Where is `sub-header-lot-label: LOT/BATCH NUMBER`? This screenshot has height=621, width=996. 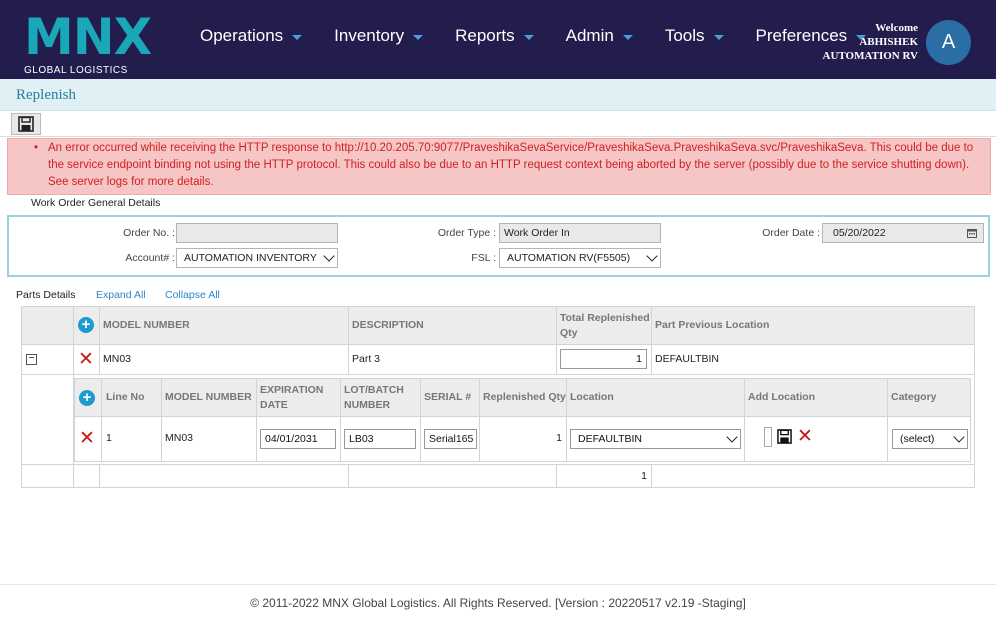 sub-header-lot-label: LOT/BATCH NUMBER is located at coordinates (374, 397).